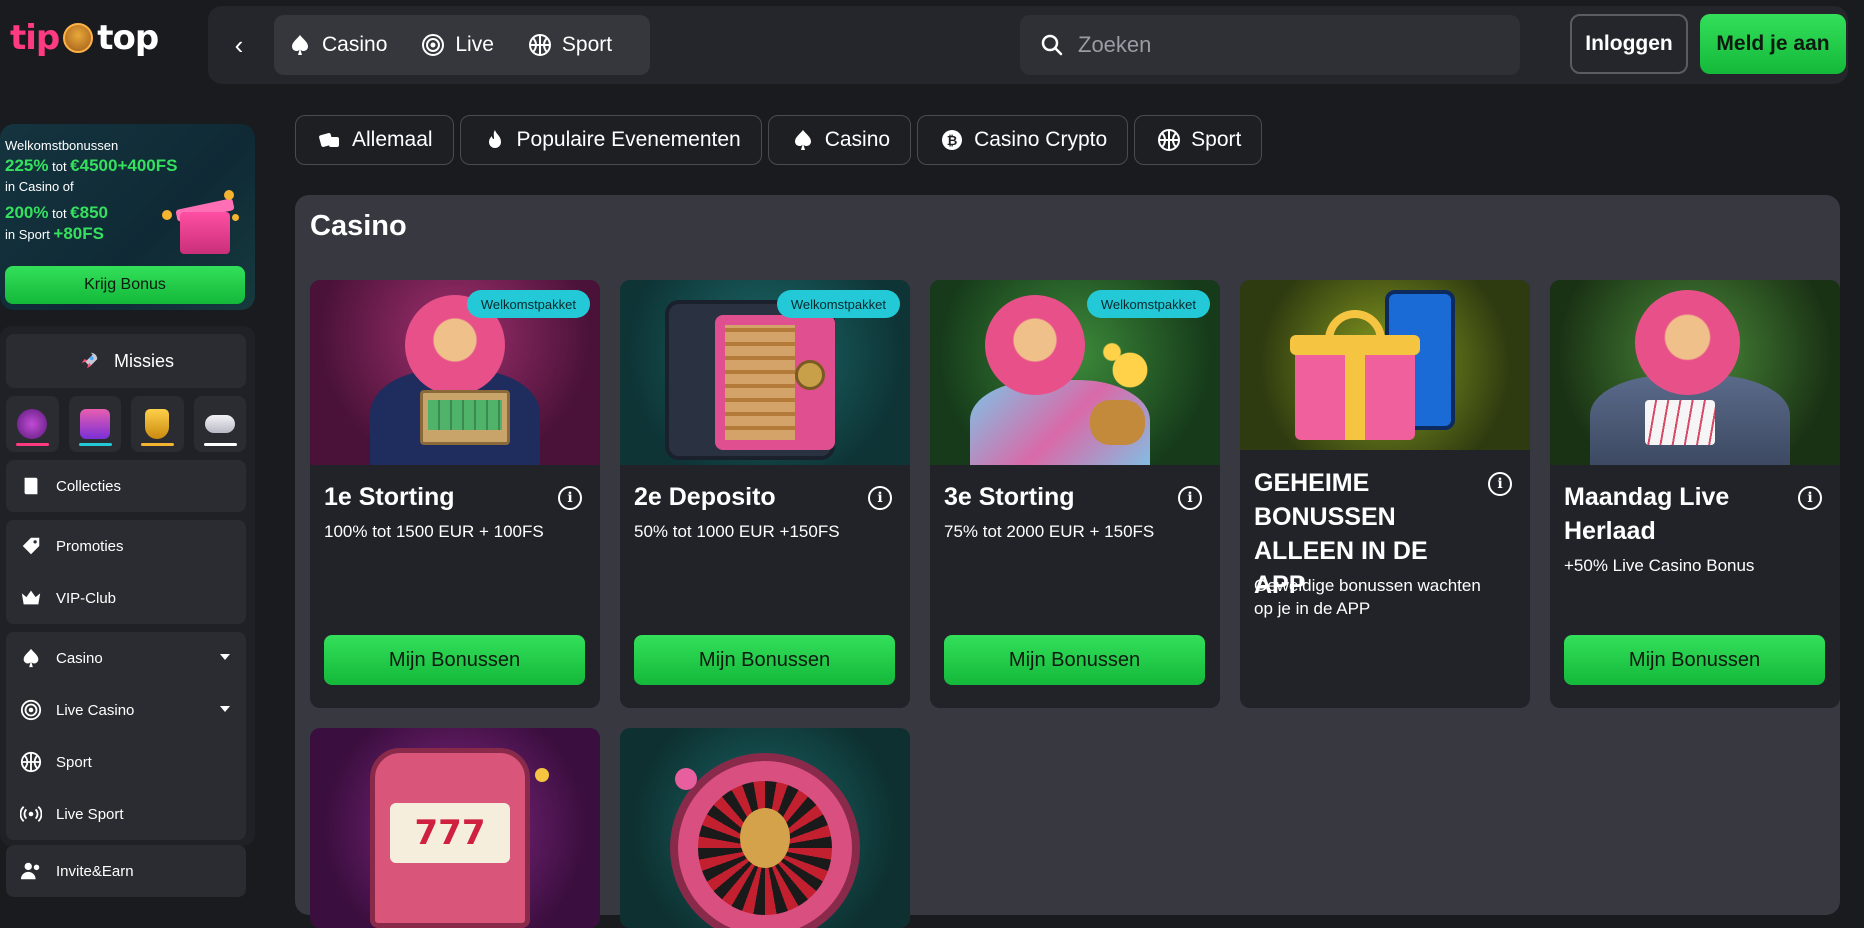  What do you see at coordinates (30, 871) in the screenshot?
I see `users-icon` at bounding box center [30, 871].